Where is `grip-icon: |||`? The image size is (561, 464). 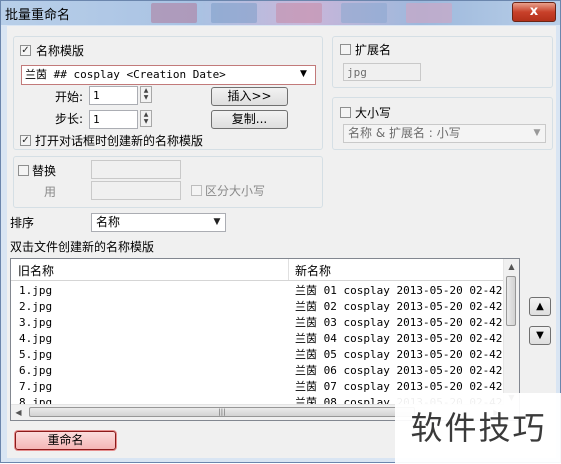
grip-icon: ||| is located at coordinates (222, 412).